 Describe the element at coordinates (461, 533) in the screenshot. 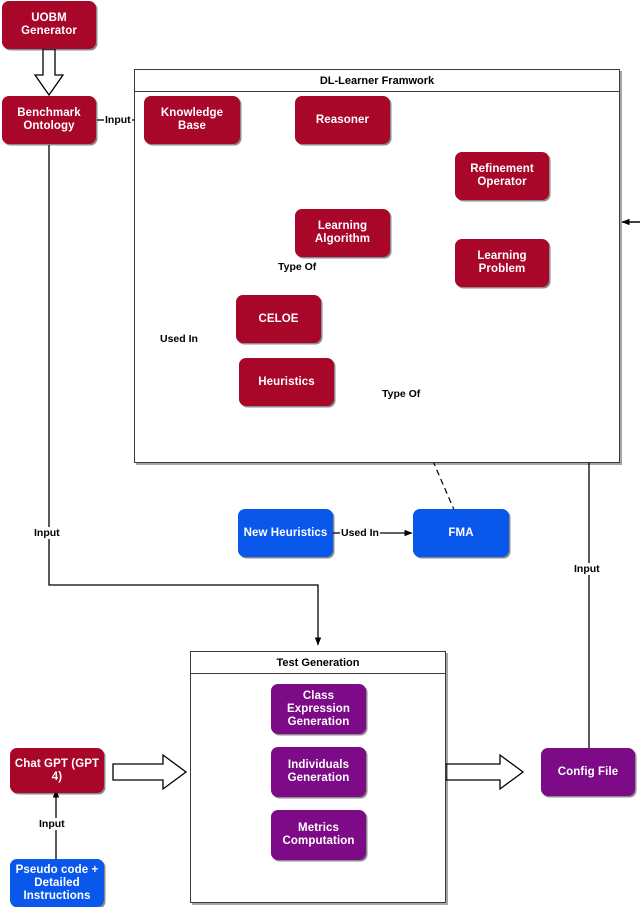

I see `node-fma: FMA` at that location.